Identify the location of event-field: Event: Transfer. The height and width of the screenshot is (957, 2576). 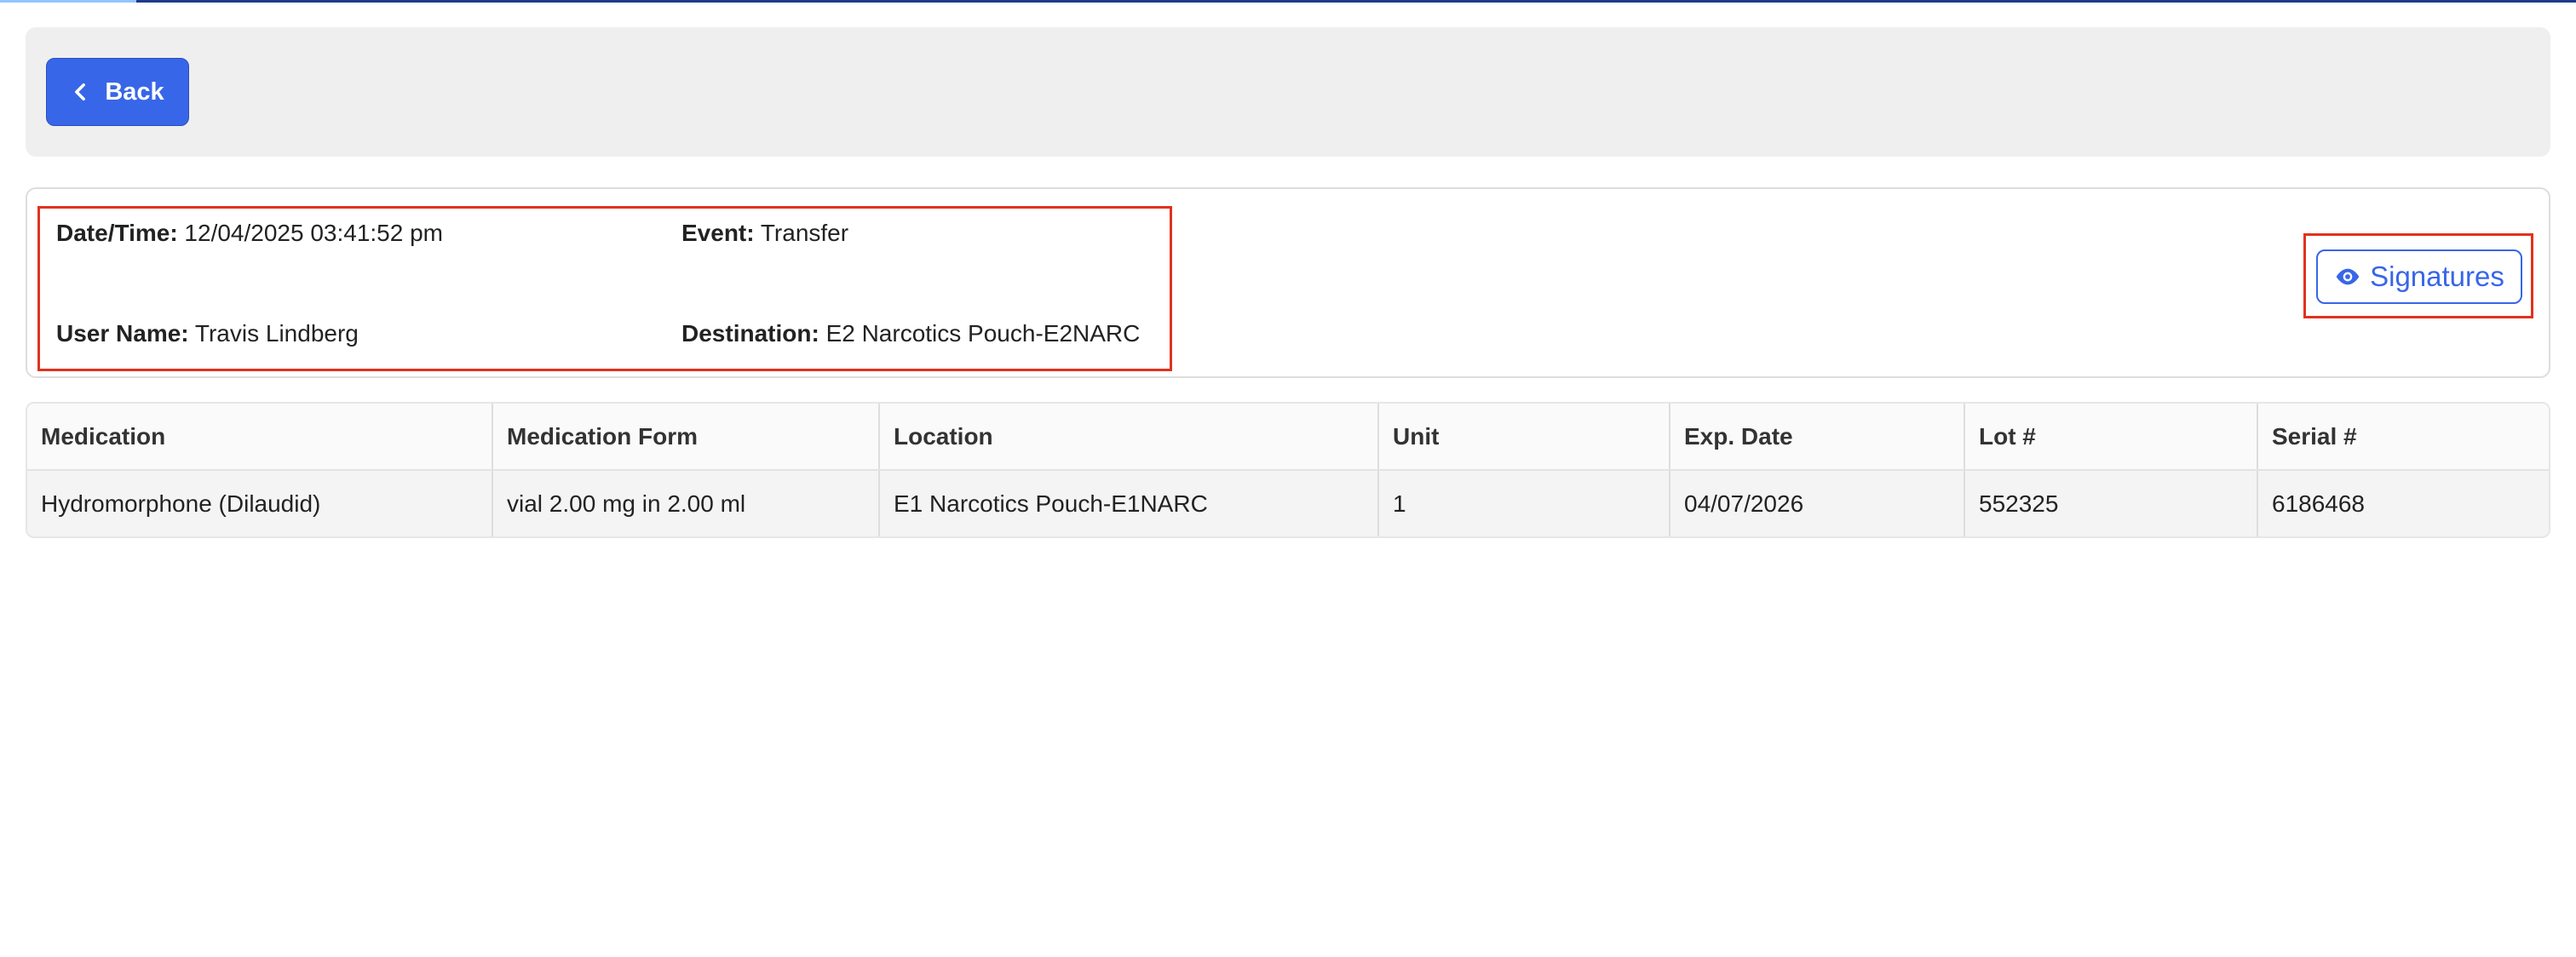
(765, 234).